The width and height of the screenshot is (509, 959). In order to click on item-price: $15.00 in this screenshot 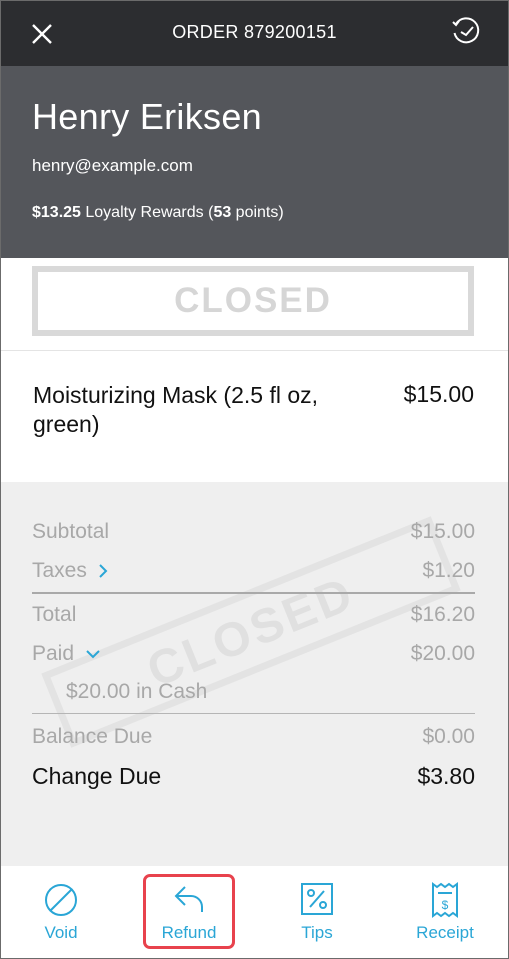, I will do `click(438, 394)`.